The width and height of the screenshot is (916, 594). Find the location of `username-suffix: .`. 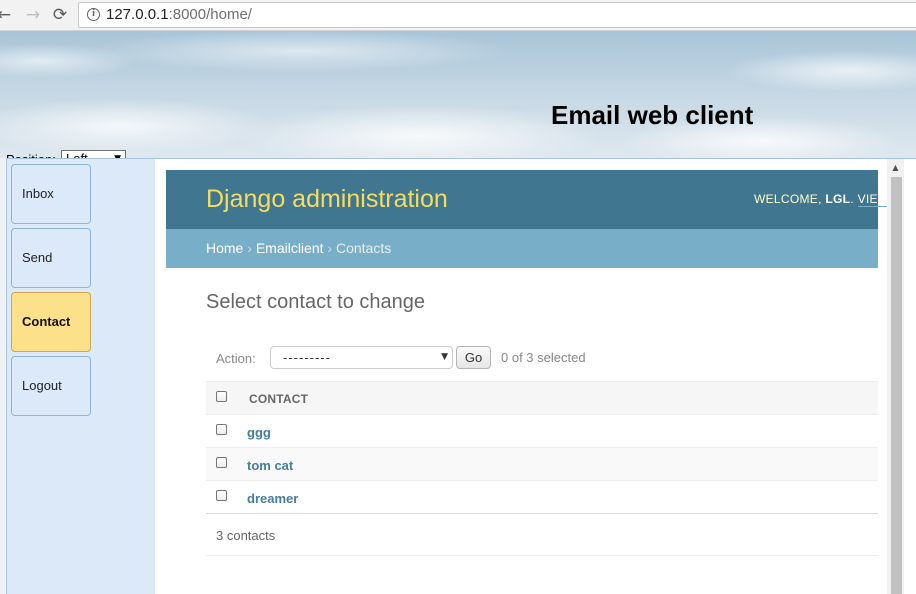

username-suffix: . is located at coordinates (854, 199).